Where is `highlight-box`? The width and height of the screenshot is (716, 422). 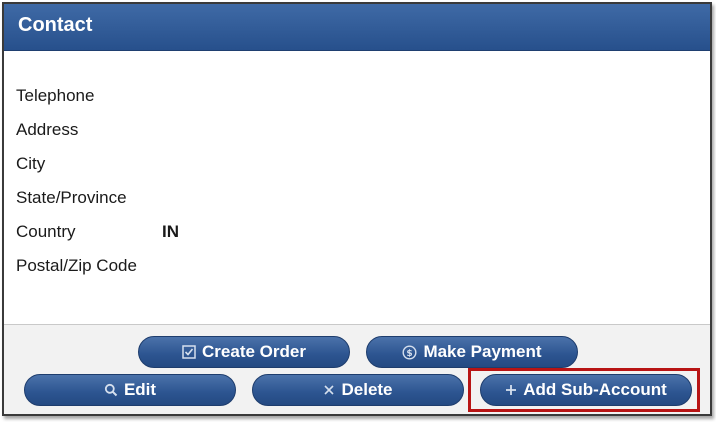 highlight-box is located at coordinates (584, 390).